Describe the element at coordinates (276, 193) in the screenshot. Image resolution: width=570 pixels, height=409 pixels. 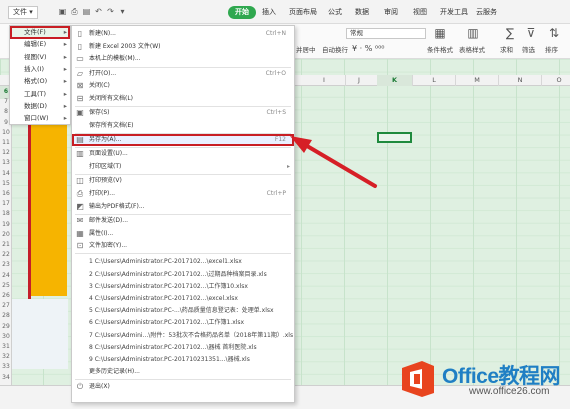
I see `menu-item-shortcut: Ctrl+P` at that location.